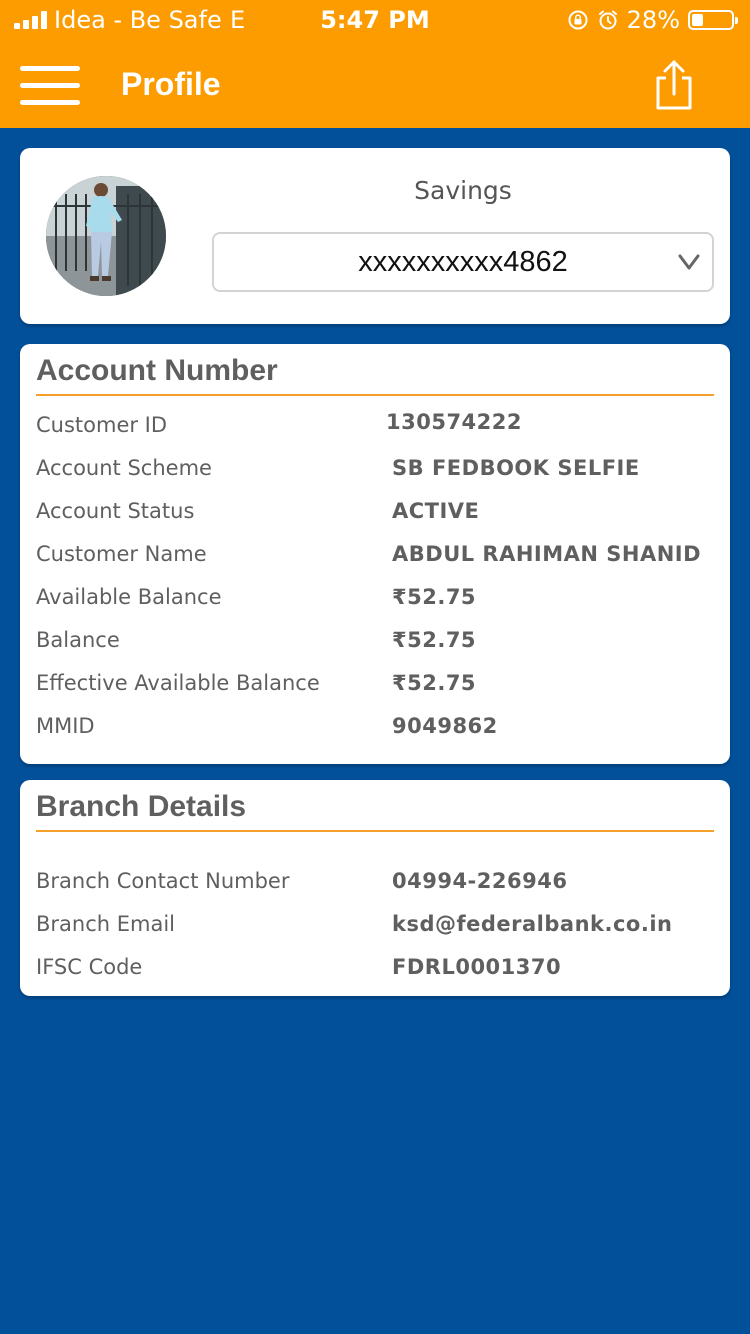 The image size is (750, 1334). Describe the element at coordinates (477, 967) in the screenshot. I see `detail-value: FDRL0001370` at that location.